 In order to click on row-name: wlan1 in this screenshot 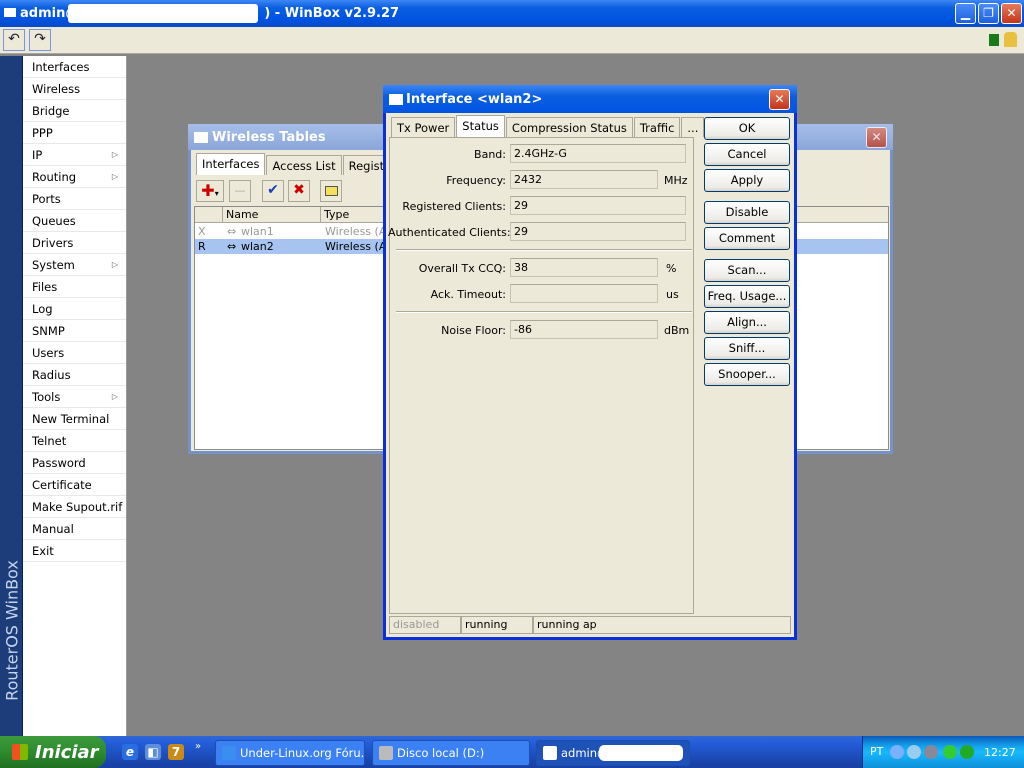, I will do `click(257, 231)`.